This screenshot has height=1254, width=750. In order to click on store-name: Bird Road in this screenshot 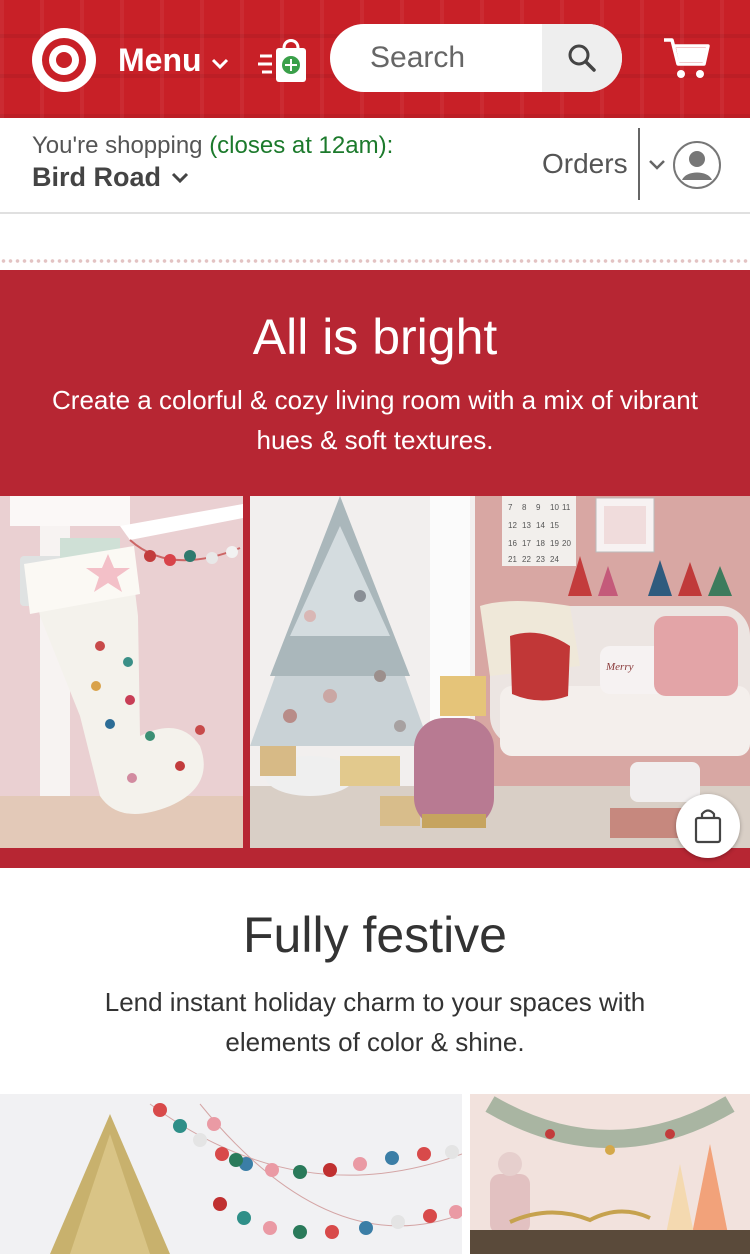, I will do `click(97, 177)`.